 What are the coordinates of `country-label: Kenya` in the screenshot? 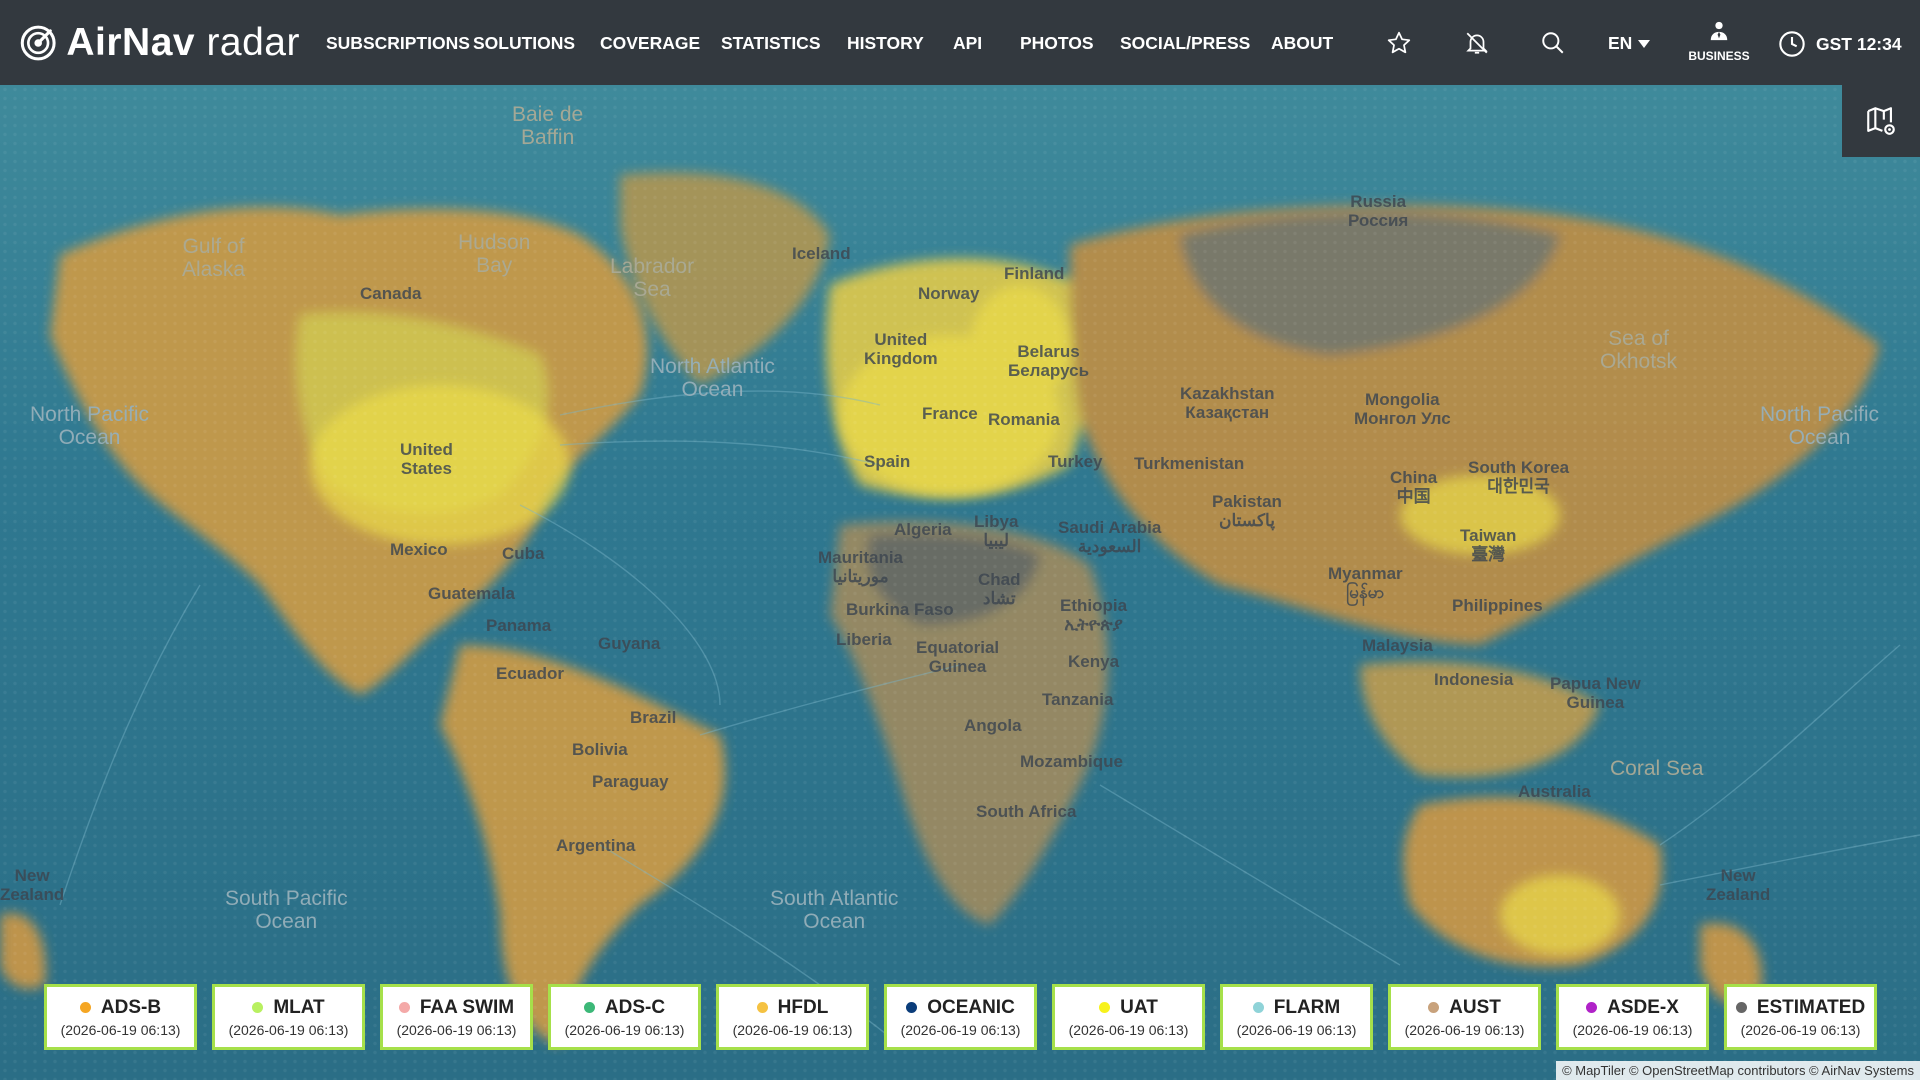 It's located at (1094, 661).